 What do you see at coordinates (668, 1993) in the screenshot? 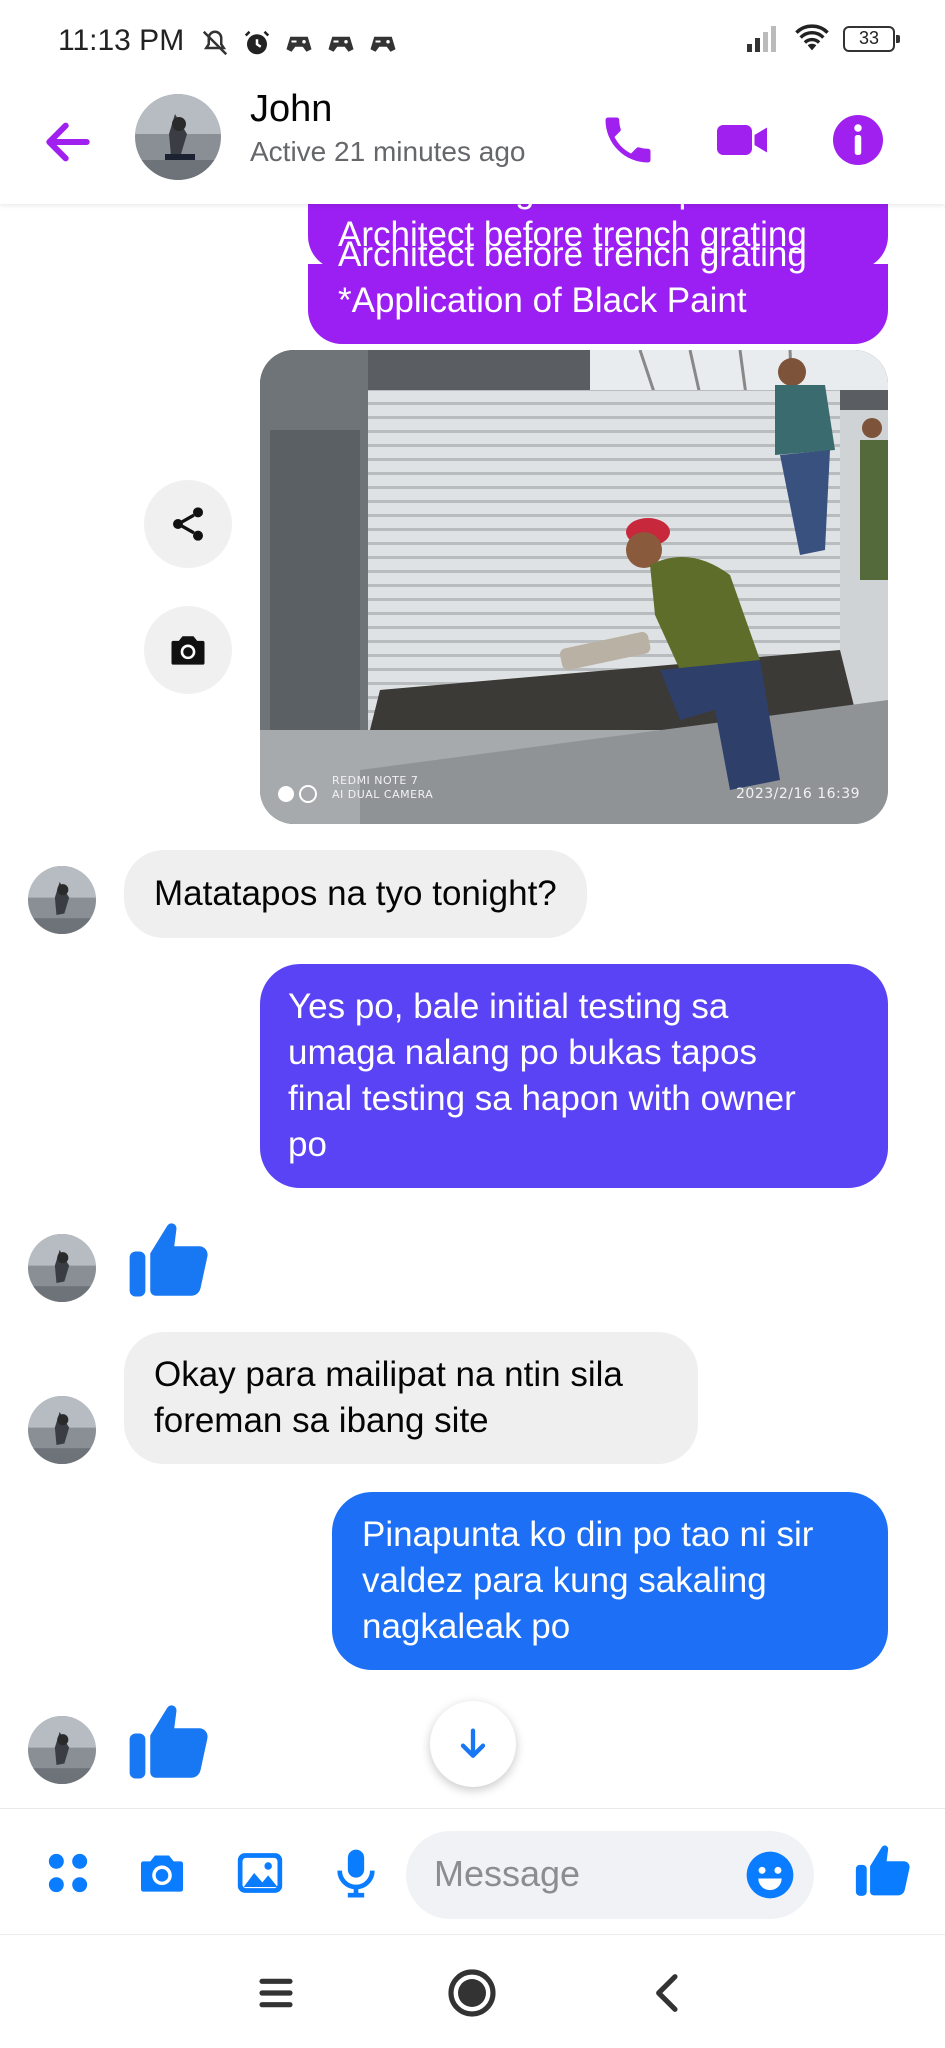
I see `back-nav-icon` at bounding box center [668, 1993].